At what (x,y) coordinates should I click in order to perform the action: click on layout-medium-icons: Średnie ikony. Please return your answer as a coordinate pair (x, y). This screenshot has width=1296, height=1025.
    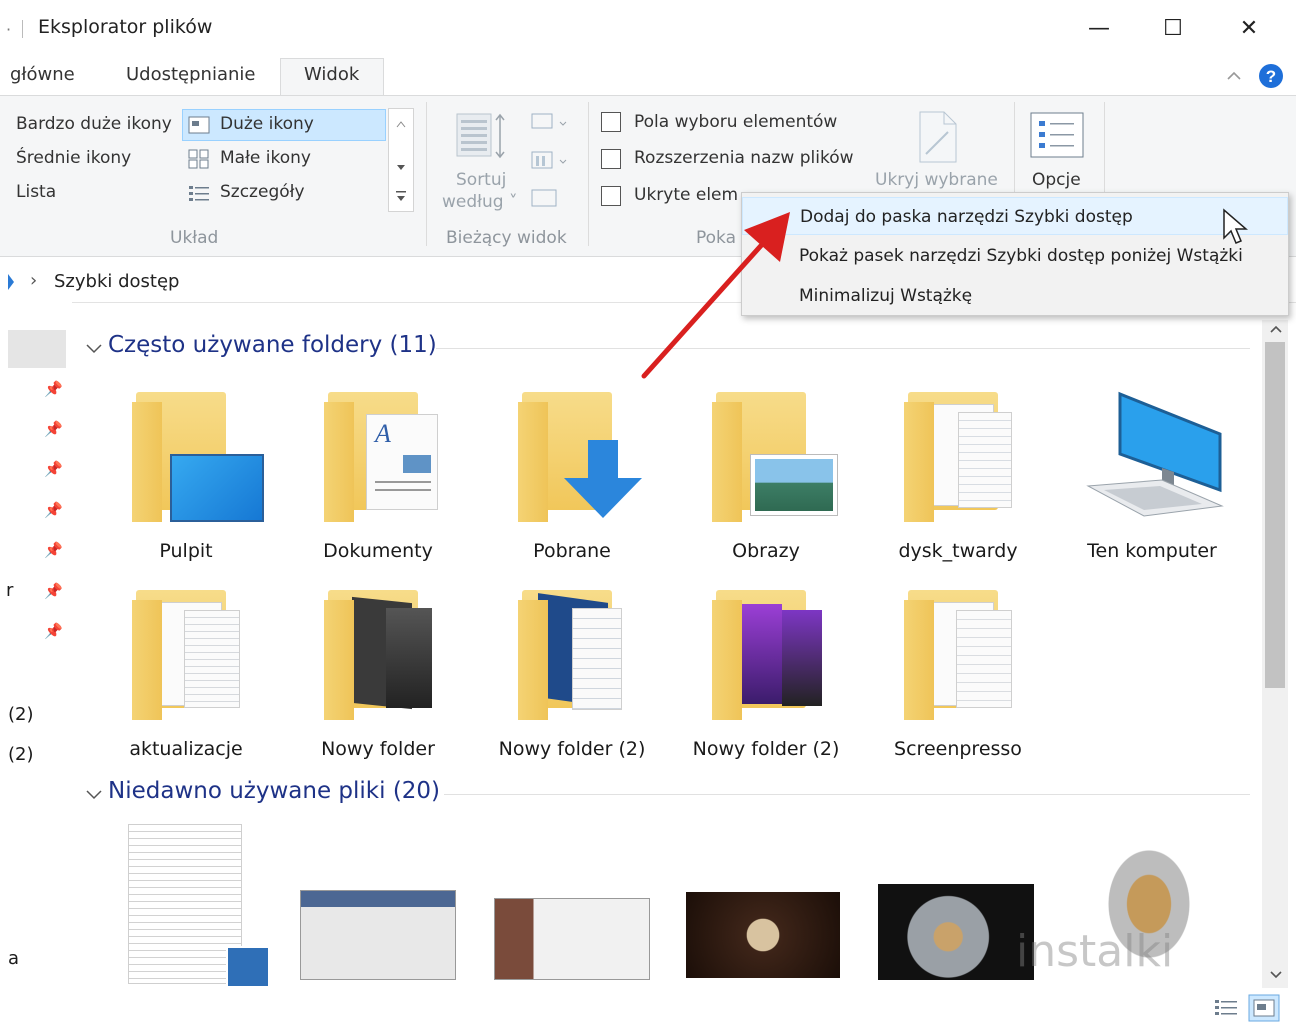
    Looking at the image, I should click on (73, 158).